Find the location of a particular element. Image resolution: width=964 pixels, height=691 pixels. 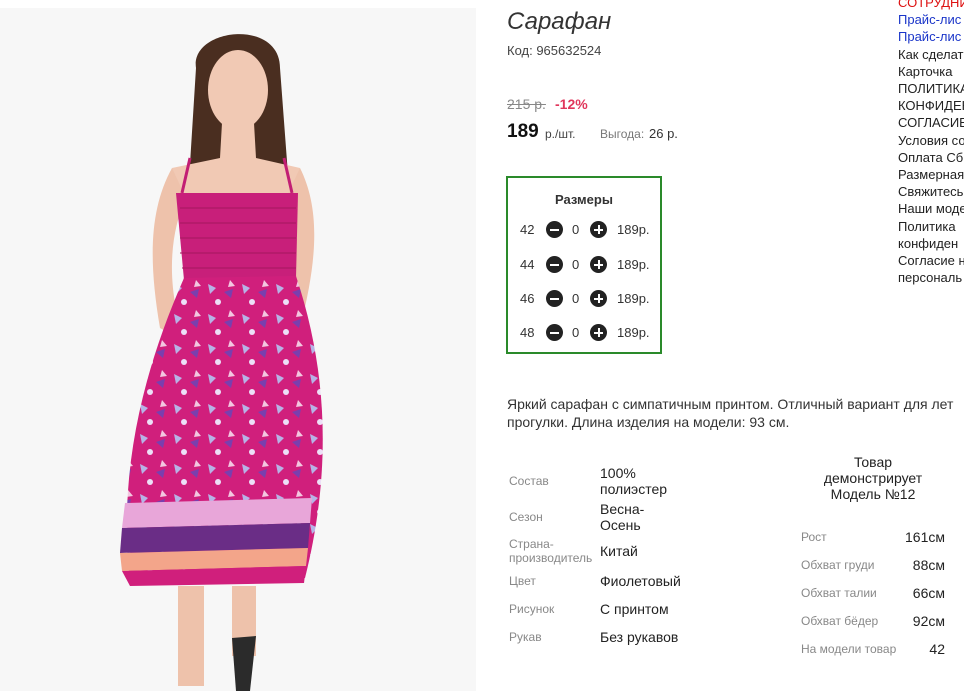

model-param-label: Рост is located at coordinates (814, 537).